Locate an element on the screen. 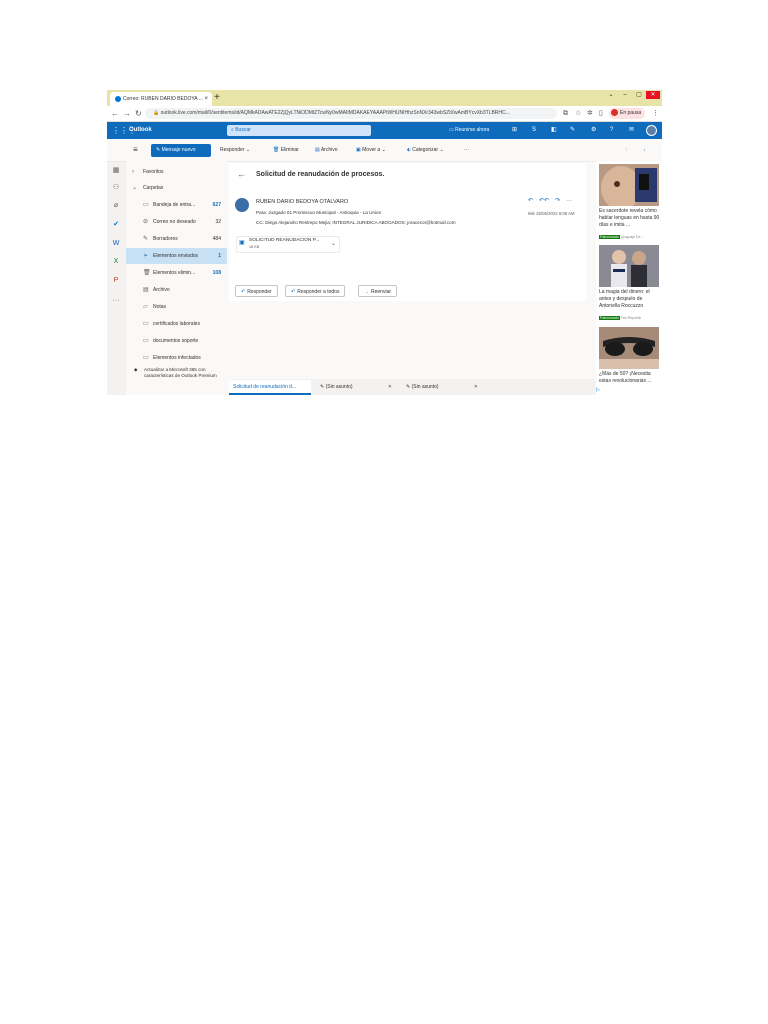  folder-label: Archivo is located at coordinates (161, 290).